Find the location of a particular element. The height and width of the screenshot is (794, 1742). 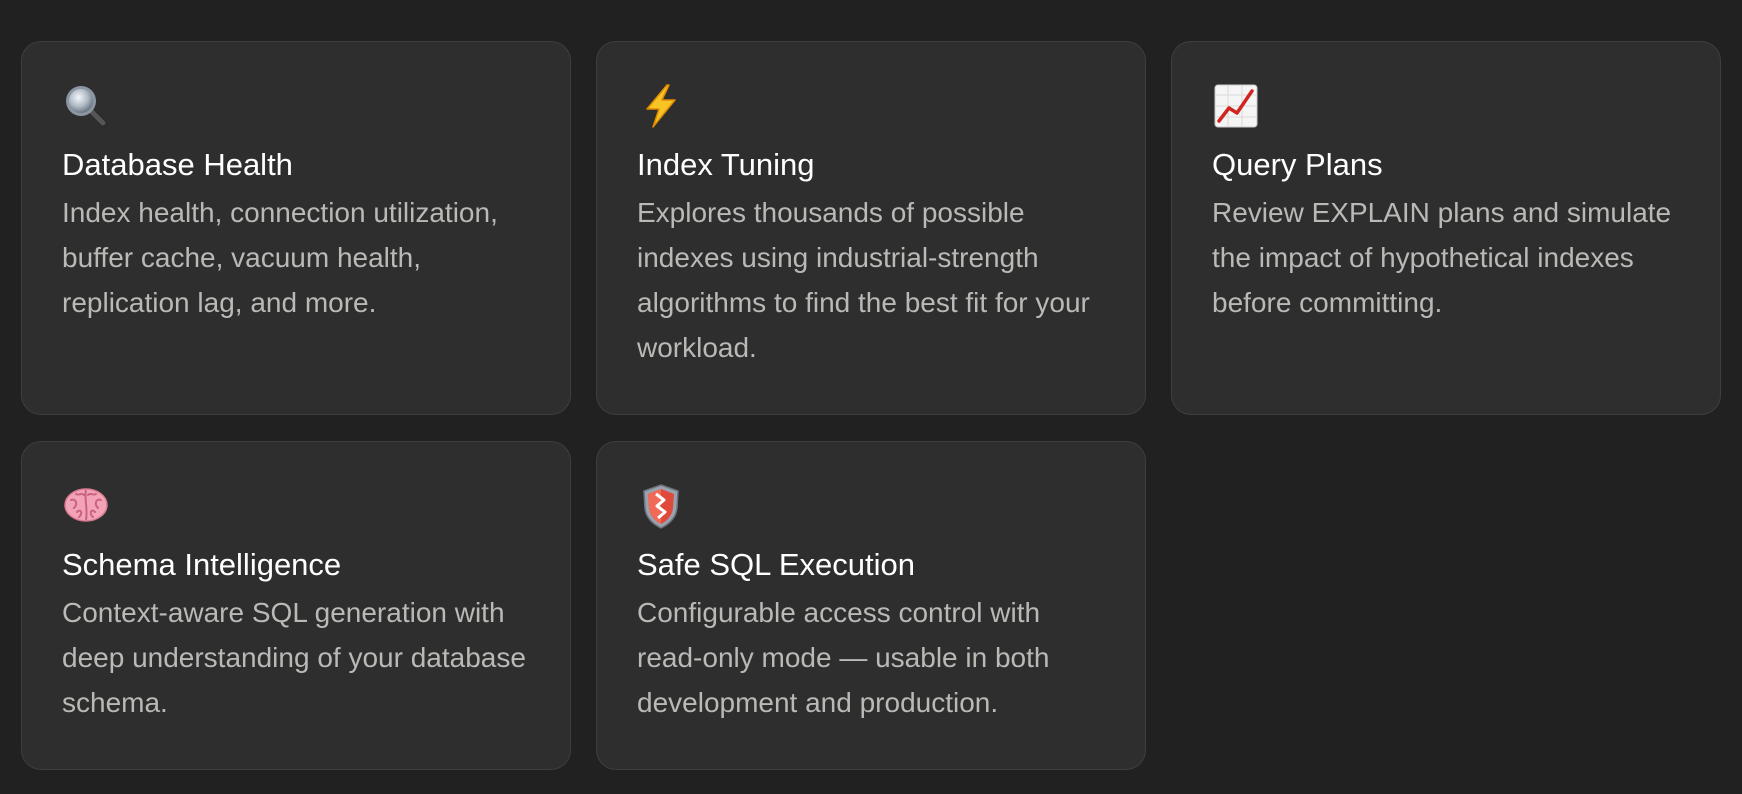

feature-title: Schema Intelligence is located at coordinates (202, 564).